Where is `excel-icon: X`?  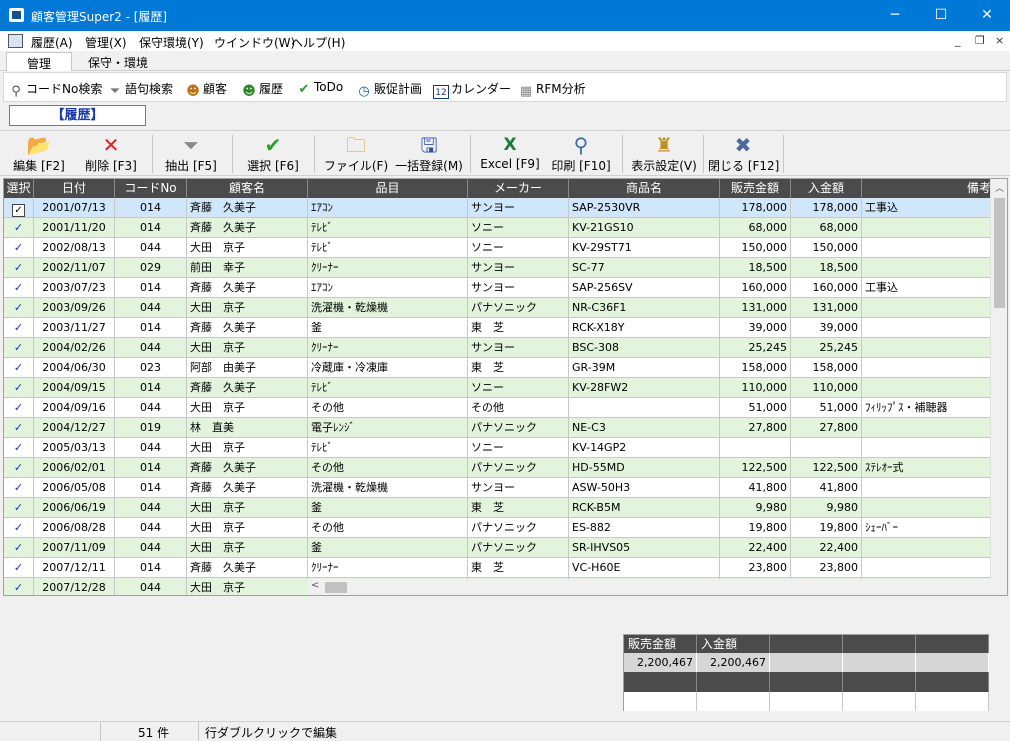
excel-icon: X is located at coordinates (510, 145).